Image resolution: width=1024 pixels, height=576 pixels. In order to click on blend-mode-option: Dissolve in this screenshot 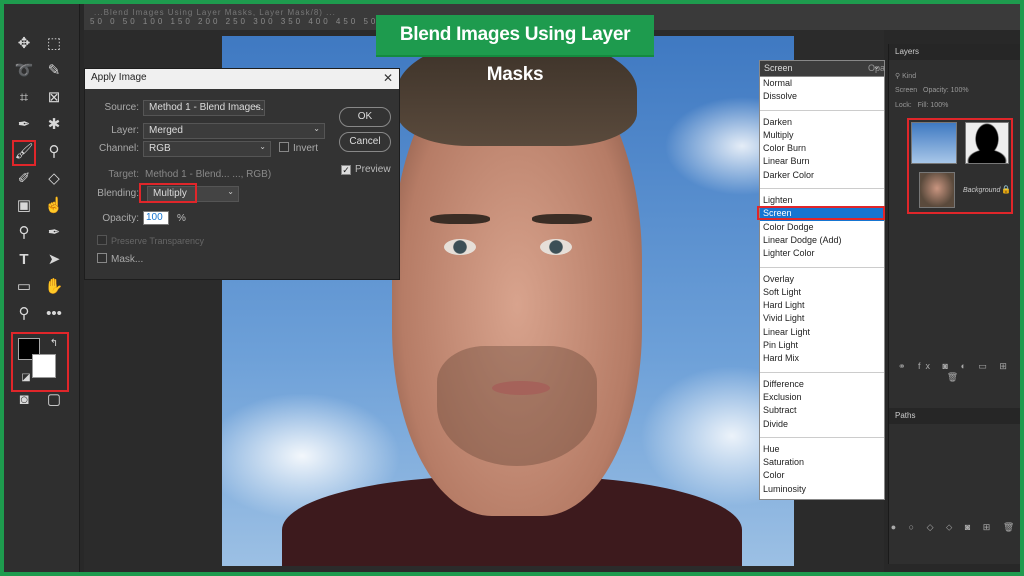, I will do `click(822, 96)`.